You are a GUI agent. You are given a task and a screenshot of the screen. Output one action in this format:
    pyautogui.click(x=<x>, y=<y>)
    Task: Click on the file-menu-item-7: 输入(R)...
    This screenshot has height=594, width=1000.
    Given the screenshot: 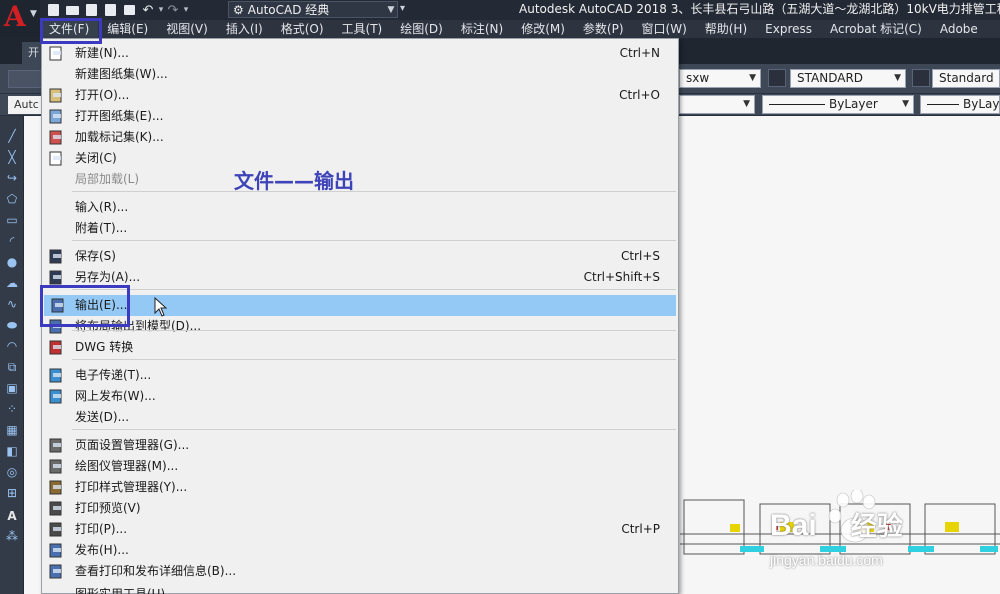 What is the action you would take?
    pyautogui.click(x=360, y=207)
    